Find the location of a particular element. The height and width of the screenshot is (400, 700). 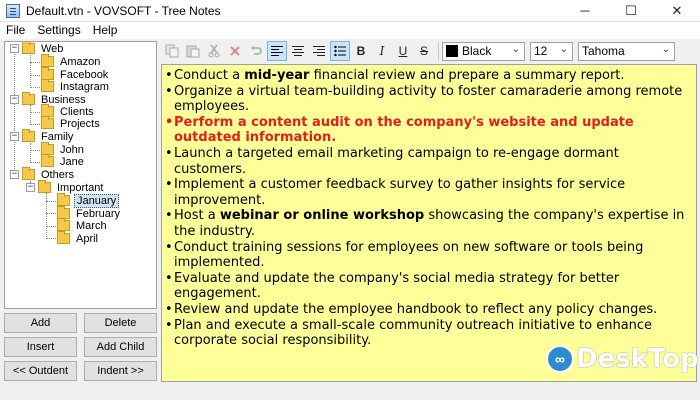

font-name-select: Tahoma ⌄ is located at coordinates (626, 51).